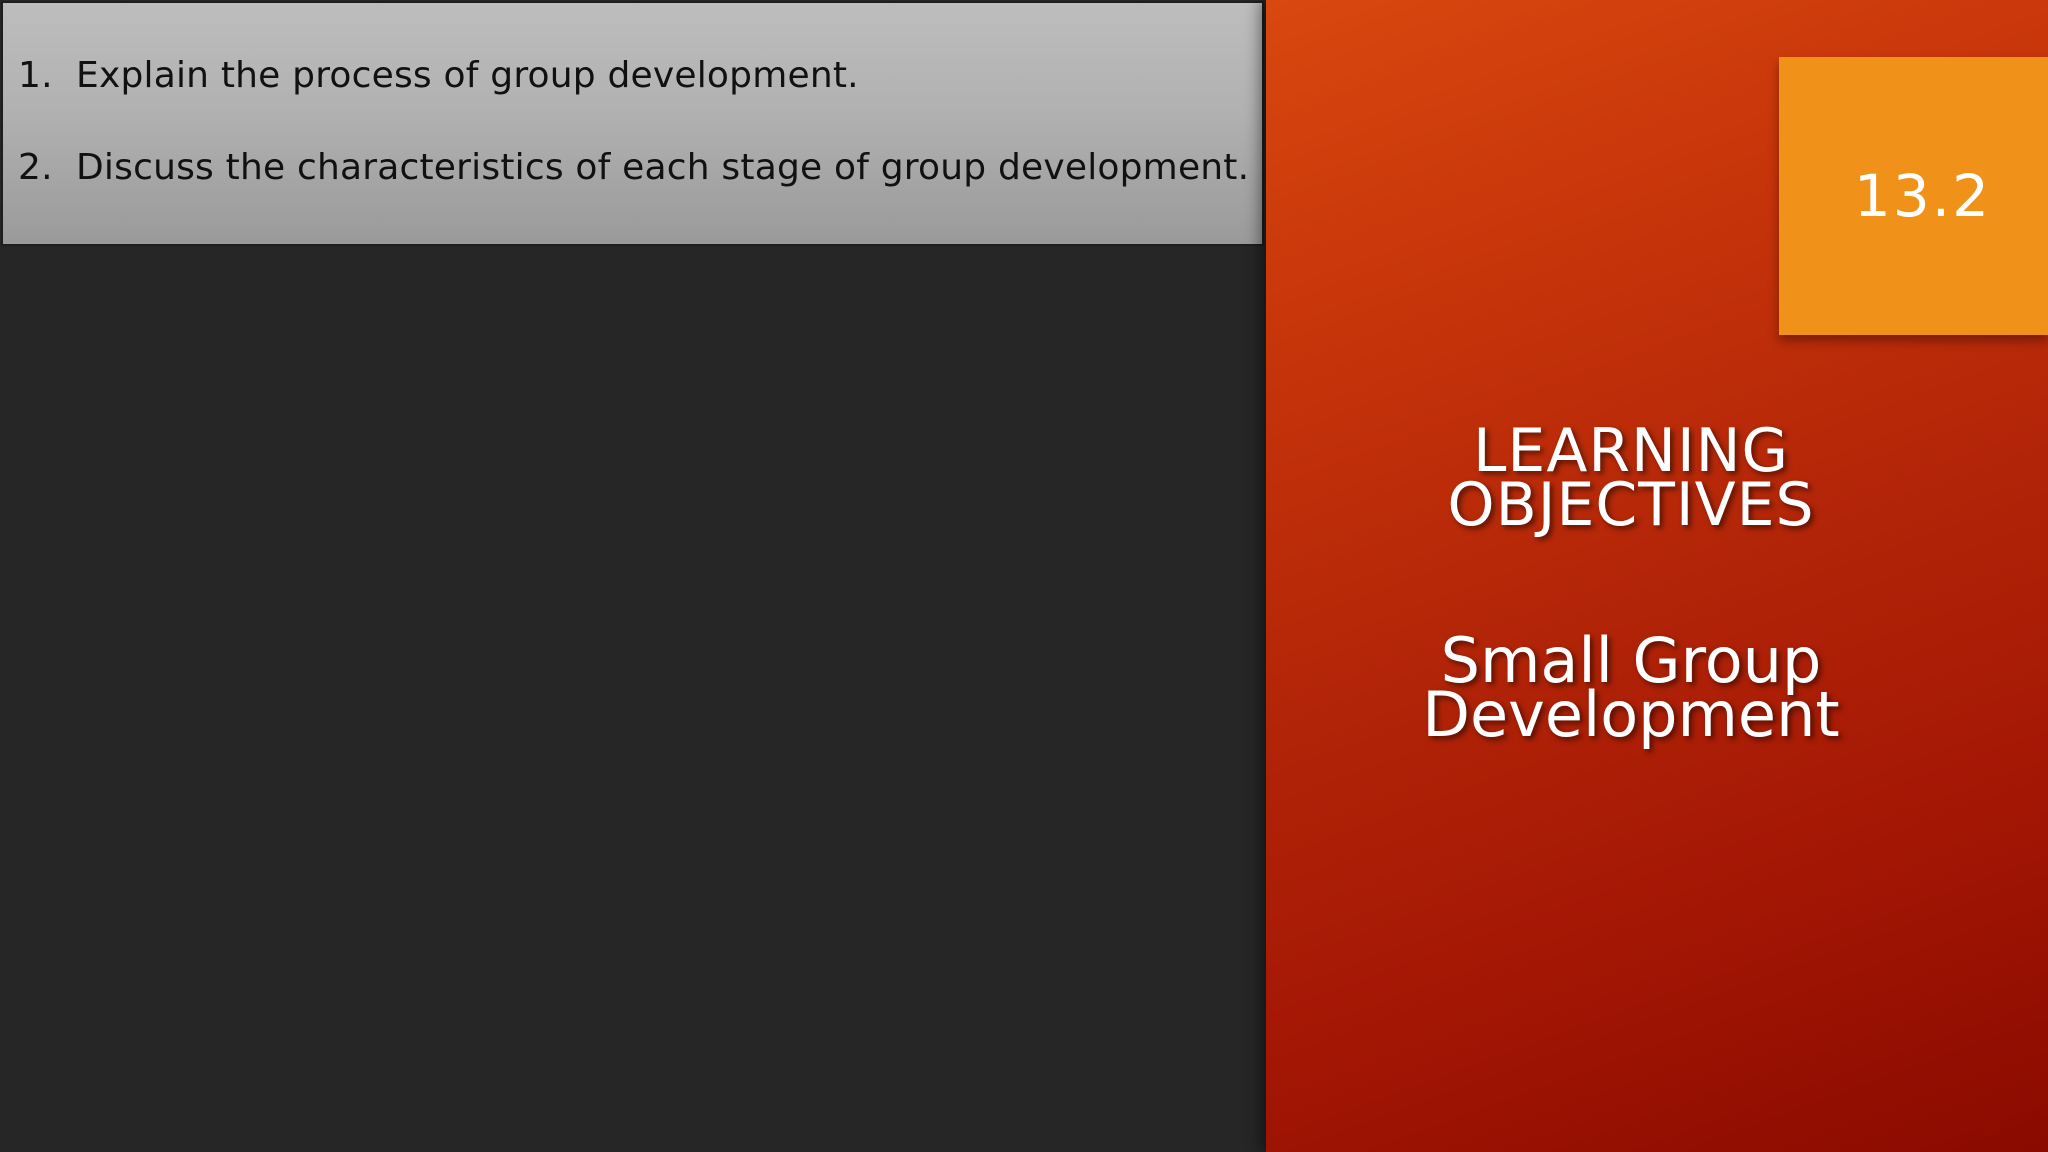 The height and width of the screenshot is (1152, 2048). I want to click on slide-title: LEARNING OBJECTIVES, so click(1631, 480).